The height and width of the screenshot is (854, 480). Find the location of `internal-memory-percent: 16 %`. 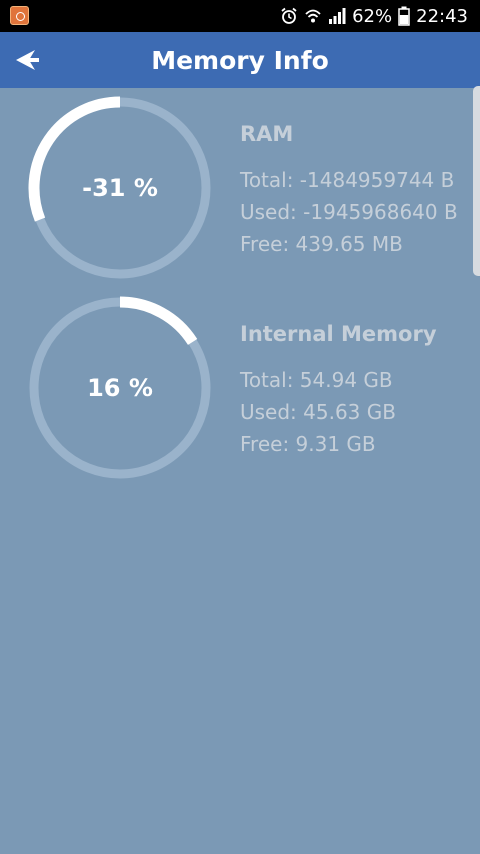

internal-memory-percent: 16 % is located at coordinates (120, 388).